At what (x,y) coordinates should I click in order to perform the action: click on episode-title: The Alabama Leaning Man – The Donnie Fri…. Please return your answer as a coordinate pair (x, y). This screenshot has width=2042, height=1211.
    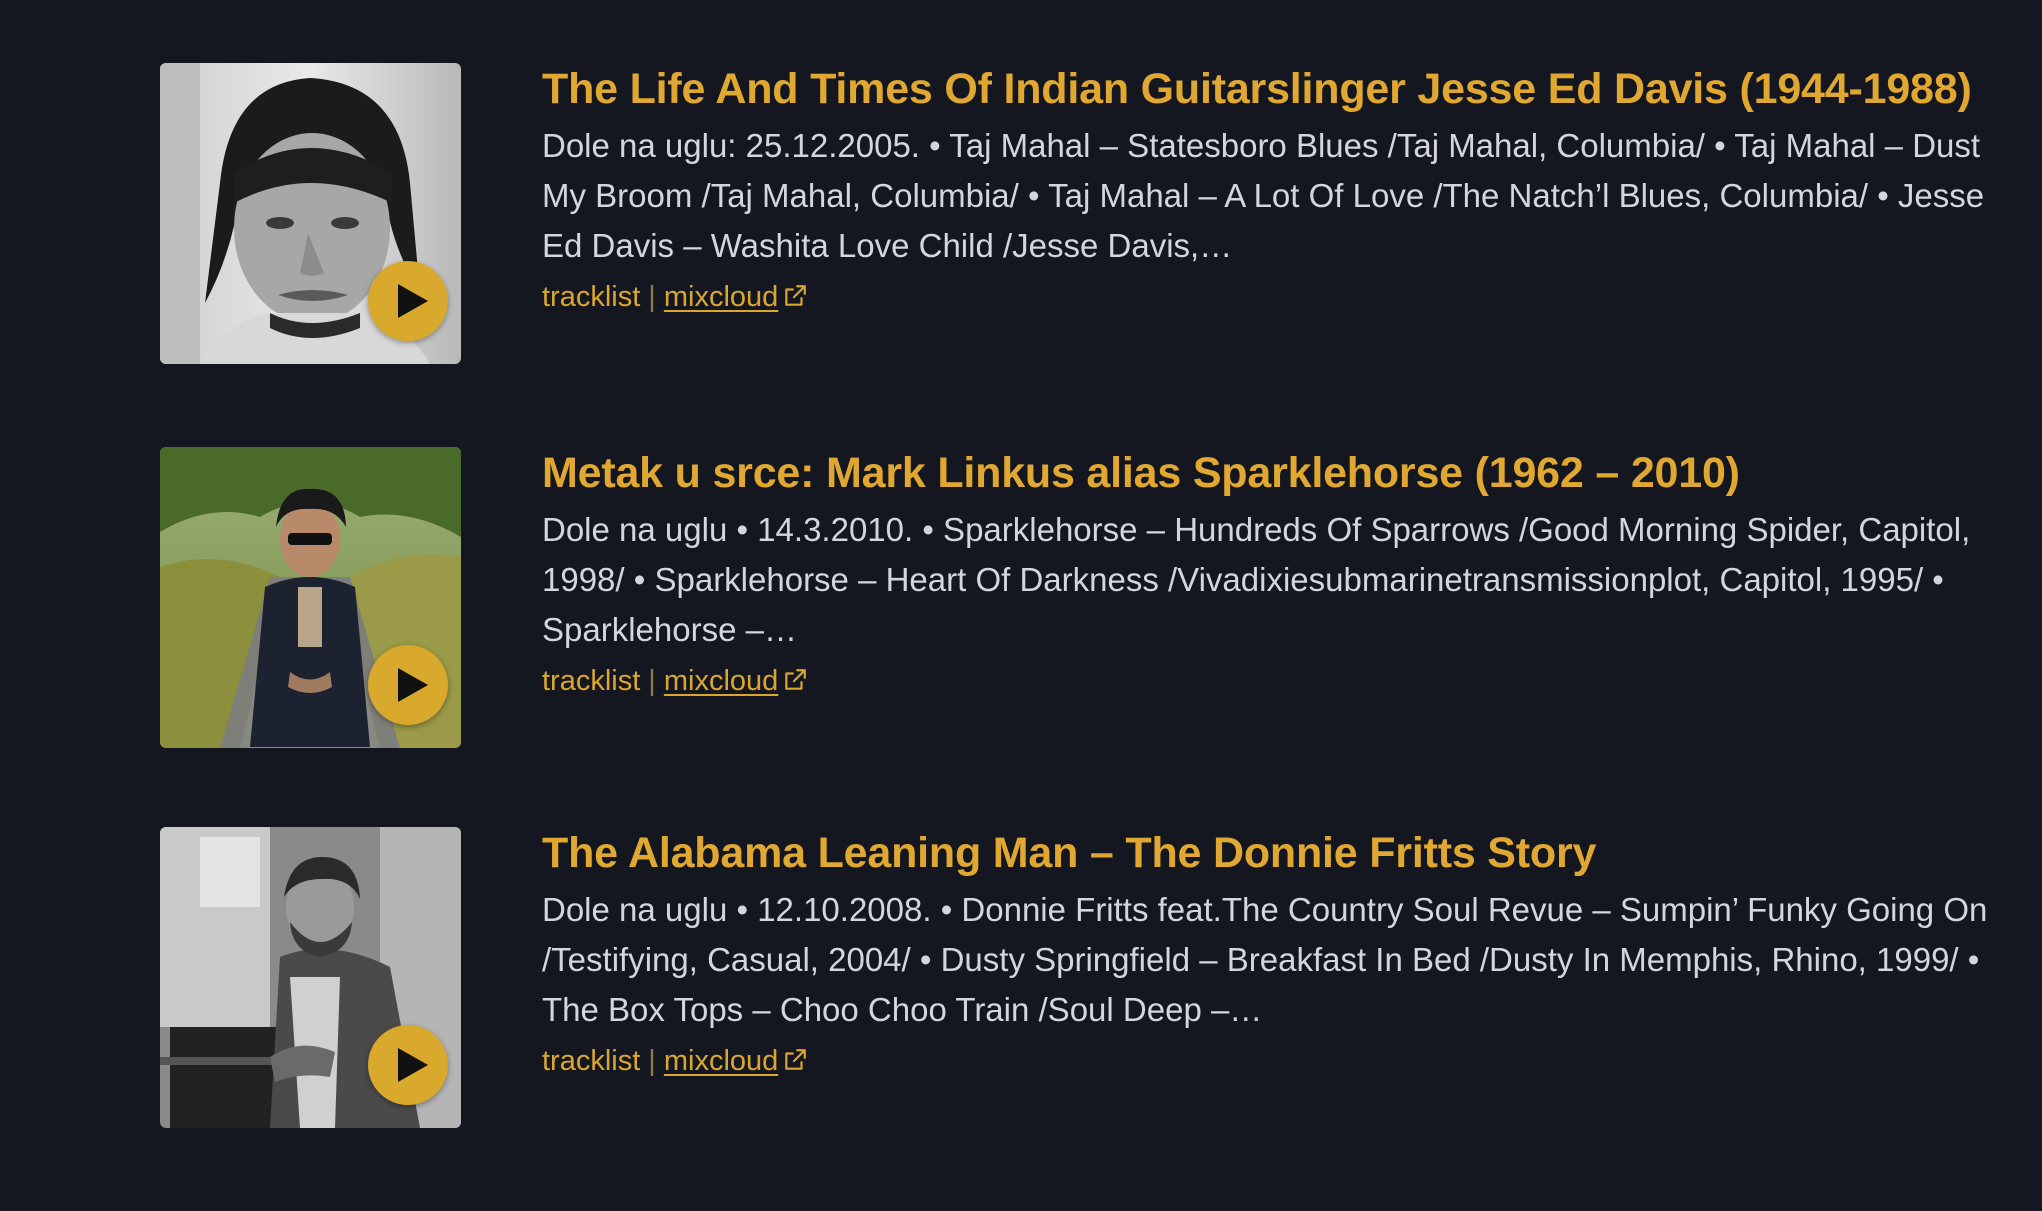
    Looking at the image, I should click on (1277, 853).